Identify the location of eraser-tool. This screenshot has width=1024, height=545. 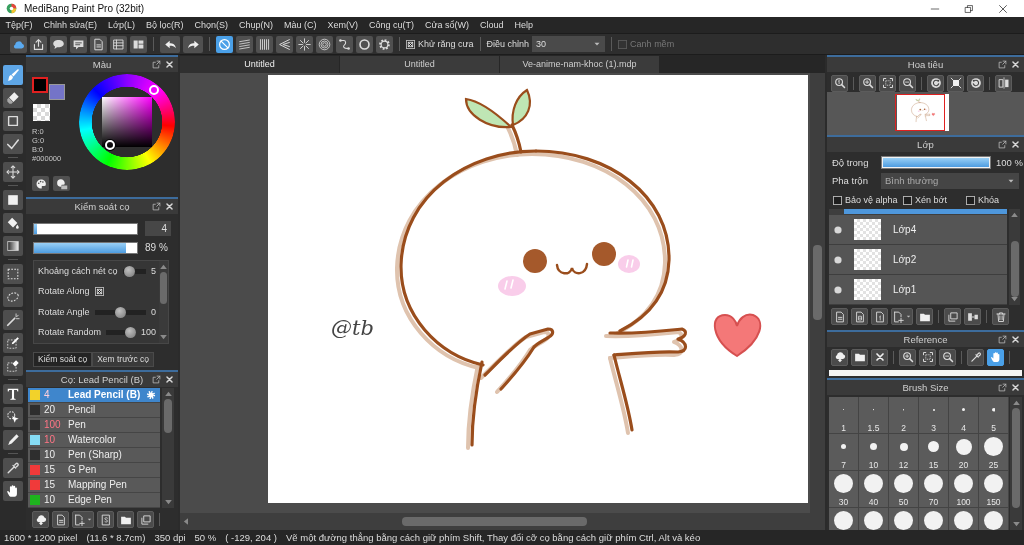
(13, 98).